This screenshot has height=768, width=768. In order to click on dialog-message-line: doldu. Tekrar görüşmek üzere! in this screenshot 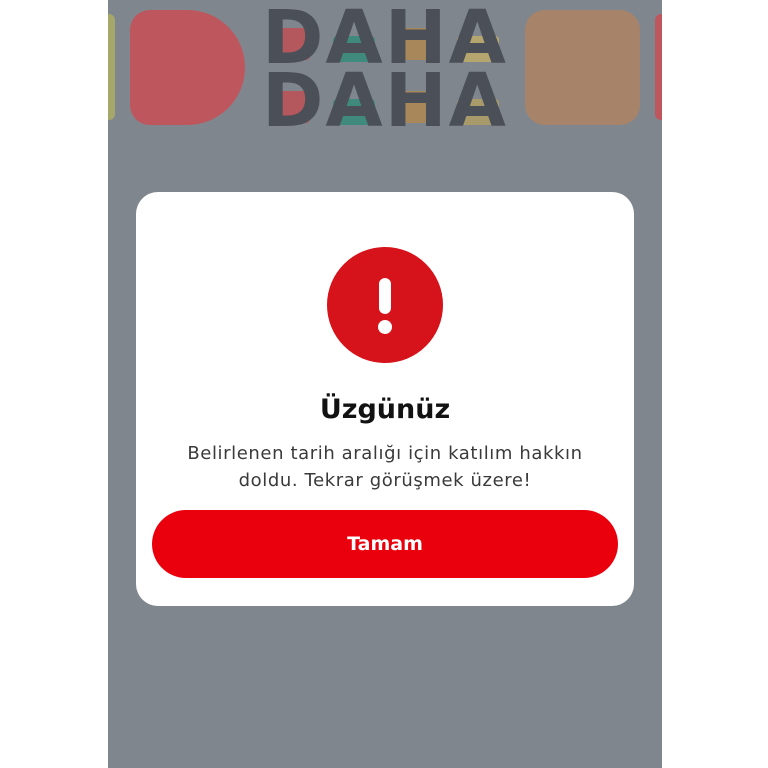, I will do `click(385, 480)`.